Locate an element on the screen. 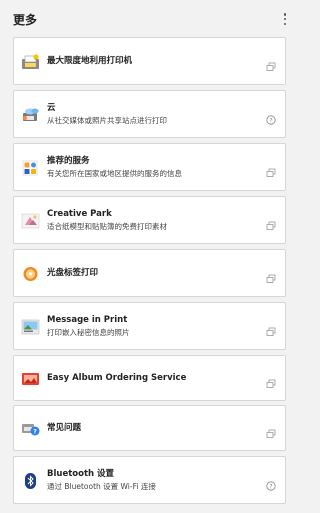 This screenshot has width=320, height=513. card-title: 光盘标签打印 is located at coordinates (73, 273).